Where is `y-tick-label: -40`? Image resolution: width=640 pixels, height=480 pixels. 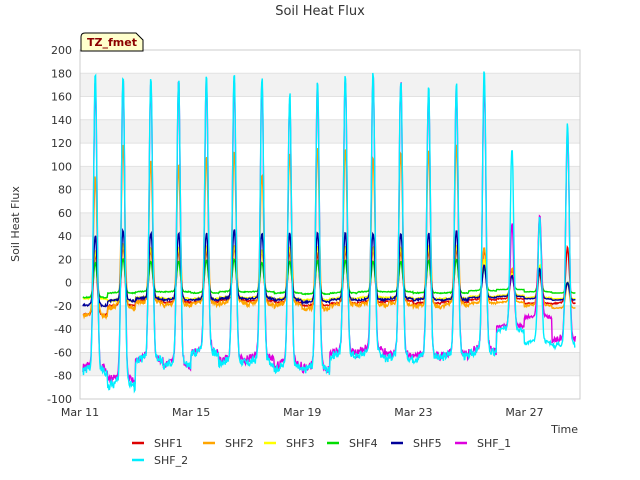 y-tick-label: -40 is located at coordinates (63, 329).